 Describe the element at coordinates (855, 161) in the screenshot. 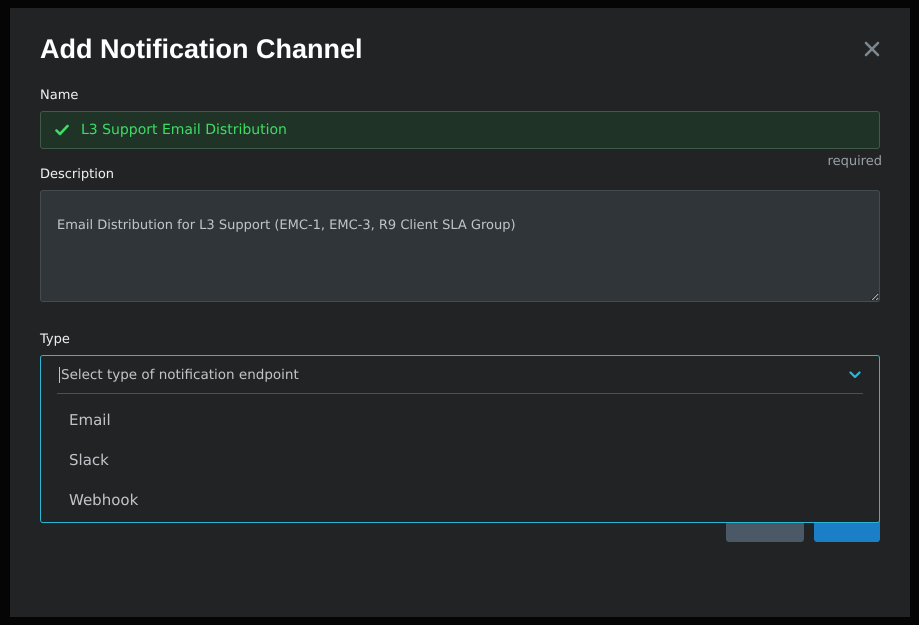

I see `required-hint: required` at that location.